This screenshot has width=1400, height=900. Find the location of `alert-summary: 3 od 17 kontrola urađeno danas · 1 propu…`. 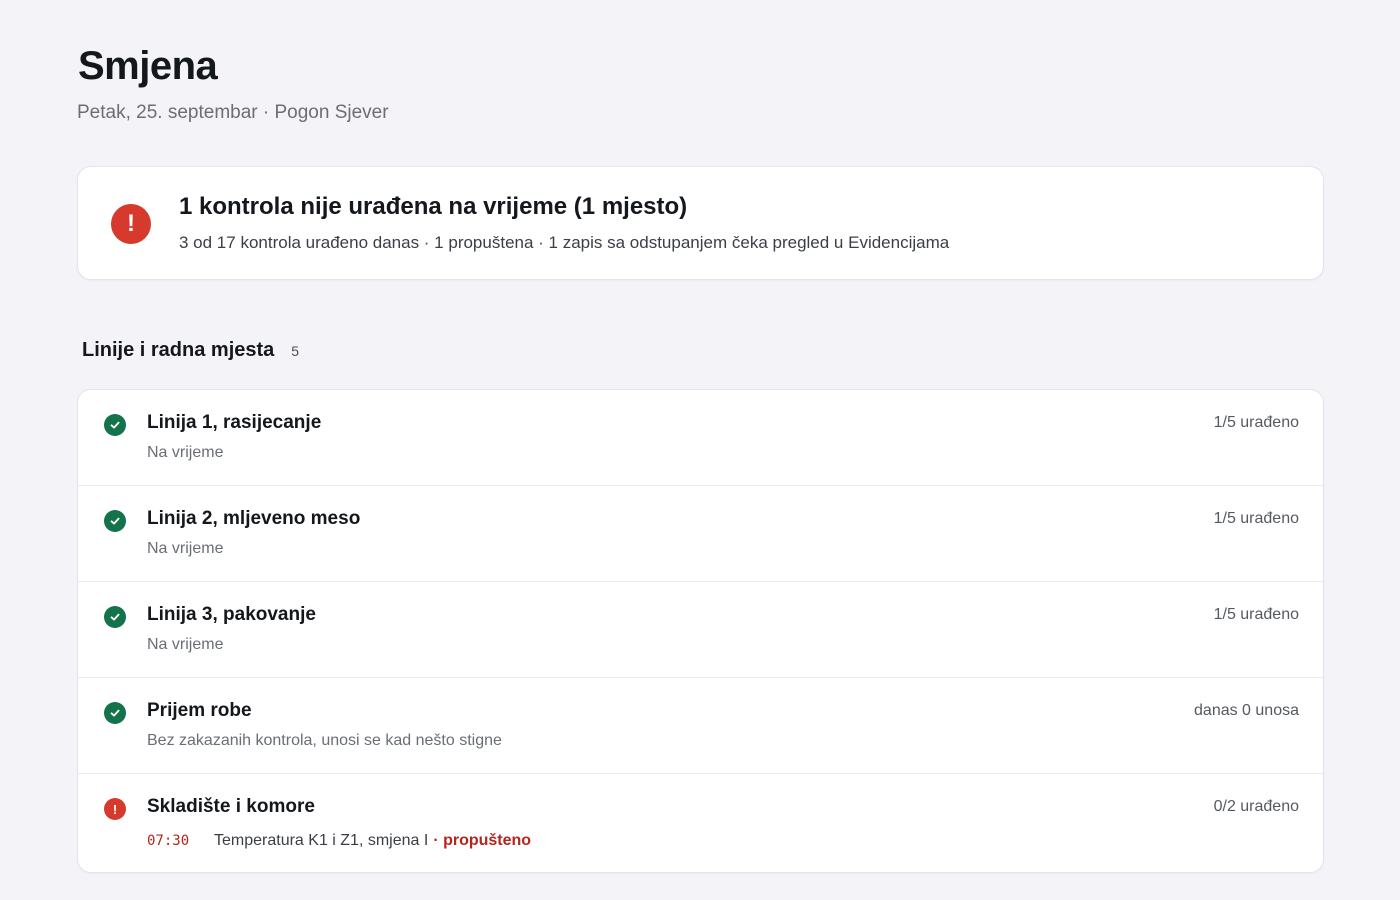

alert-summary: 3 od 17 kontrola urađeno danas · 1 propu… is located at coordinates (564, 242).